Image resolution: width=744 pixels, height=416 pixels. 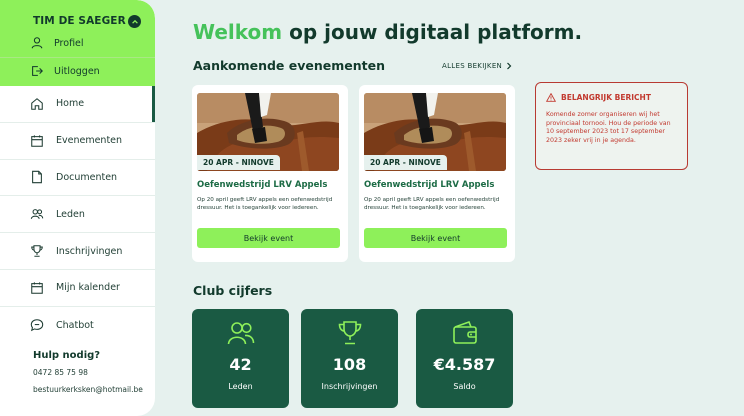 I want to click on sidebar-item-label: Evenementen, so click(x=89, y=141).